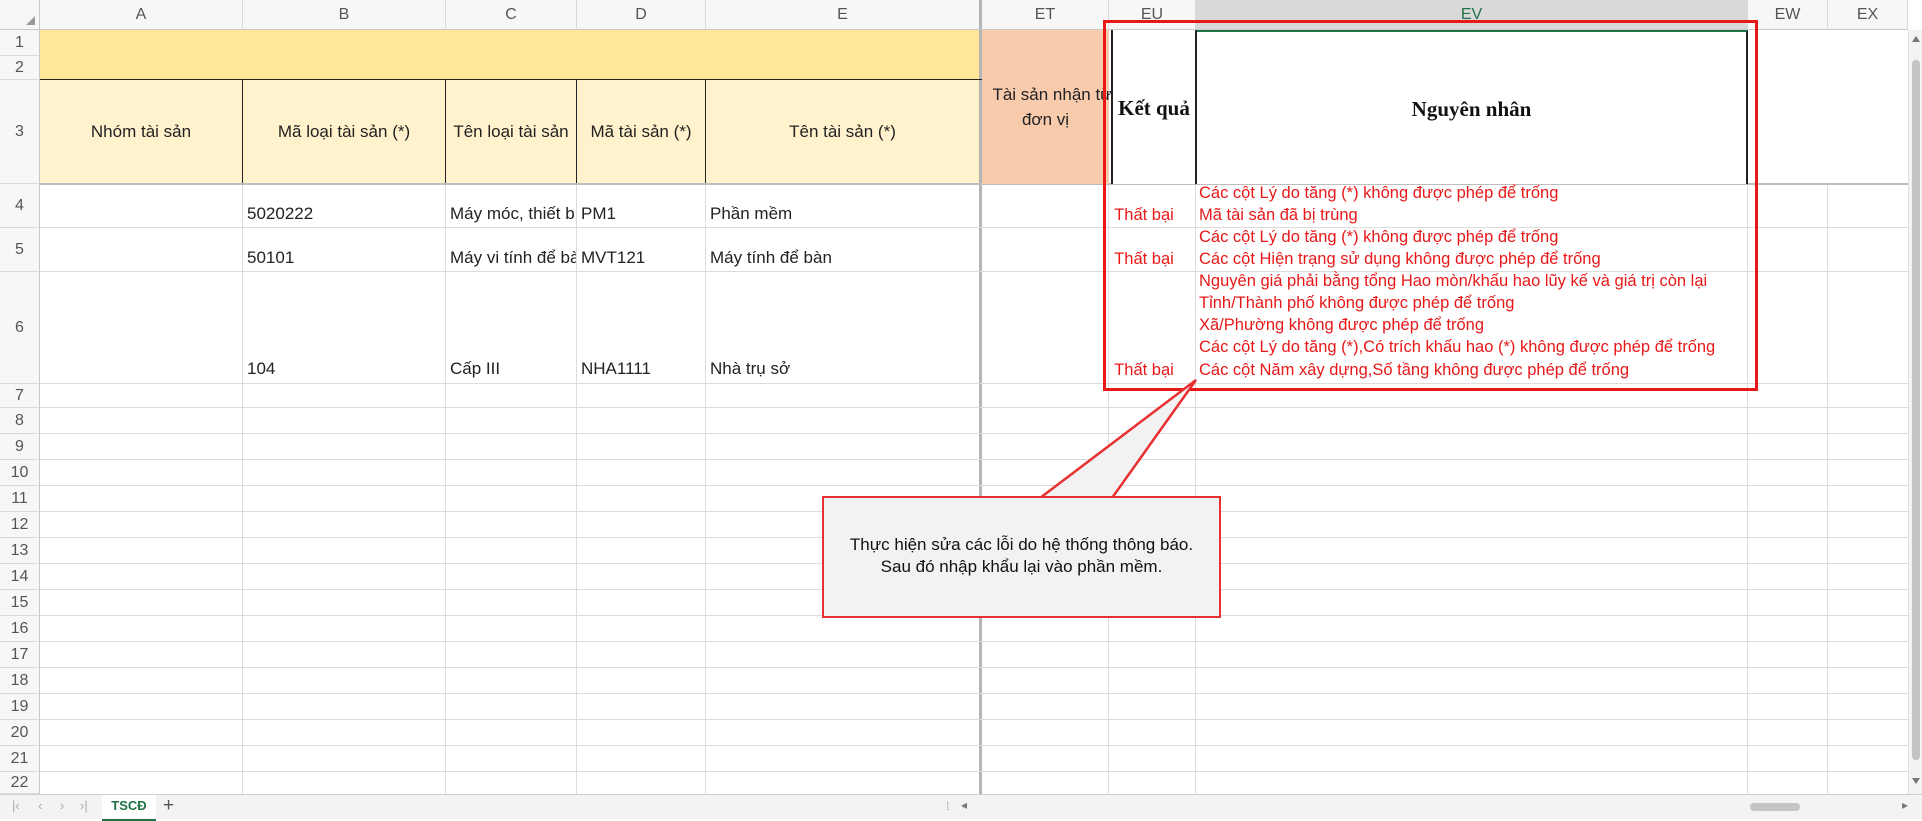 The height and width of the screenshot is (821, 1922). I want to click on row-header-9: 9, so click(20, 447).